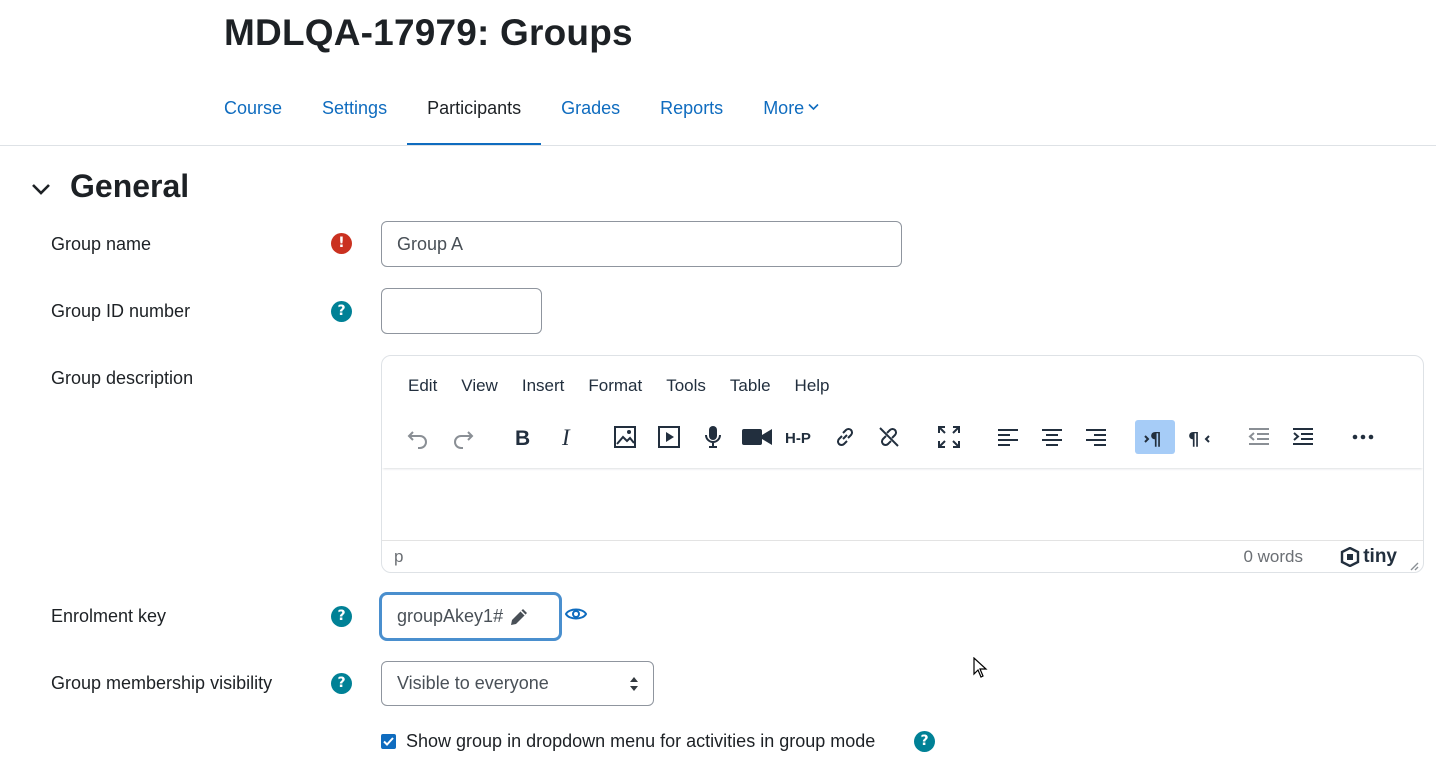  What do you see at coordinates (422, 386) in the screenshot?
I see `menu-edit: Edit` at bounding box center [422, 386].